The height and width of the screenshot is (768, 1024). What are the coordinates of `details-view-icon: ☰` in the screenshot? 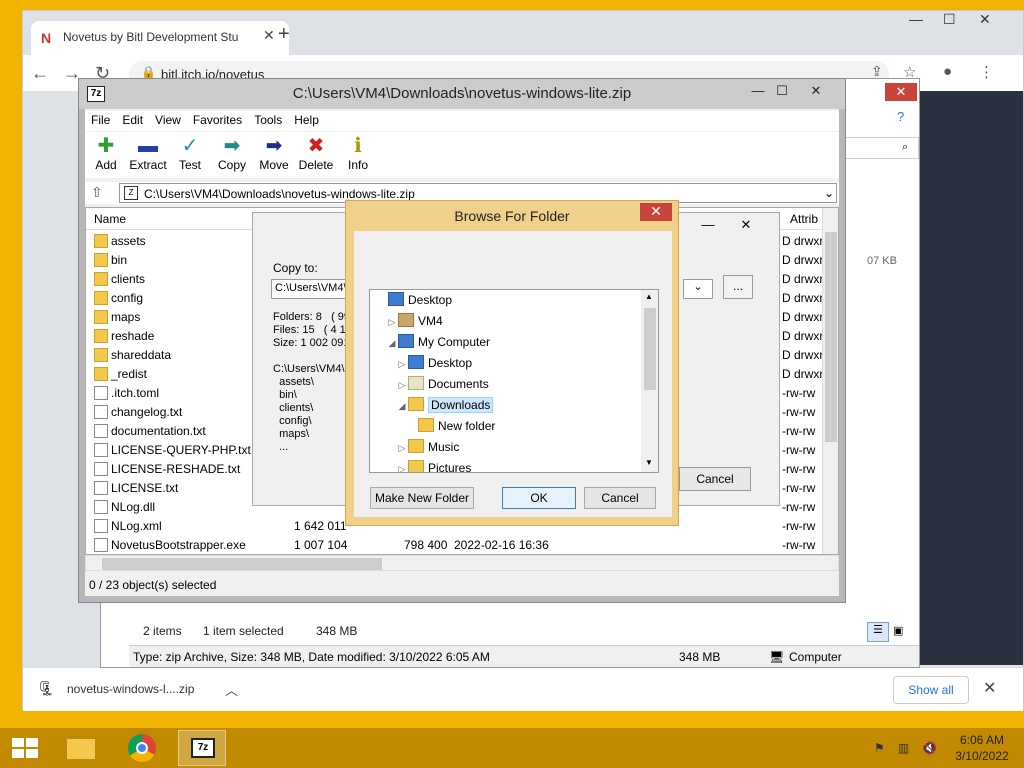 It's located at (878, 632).